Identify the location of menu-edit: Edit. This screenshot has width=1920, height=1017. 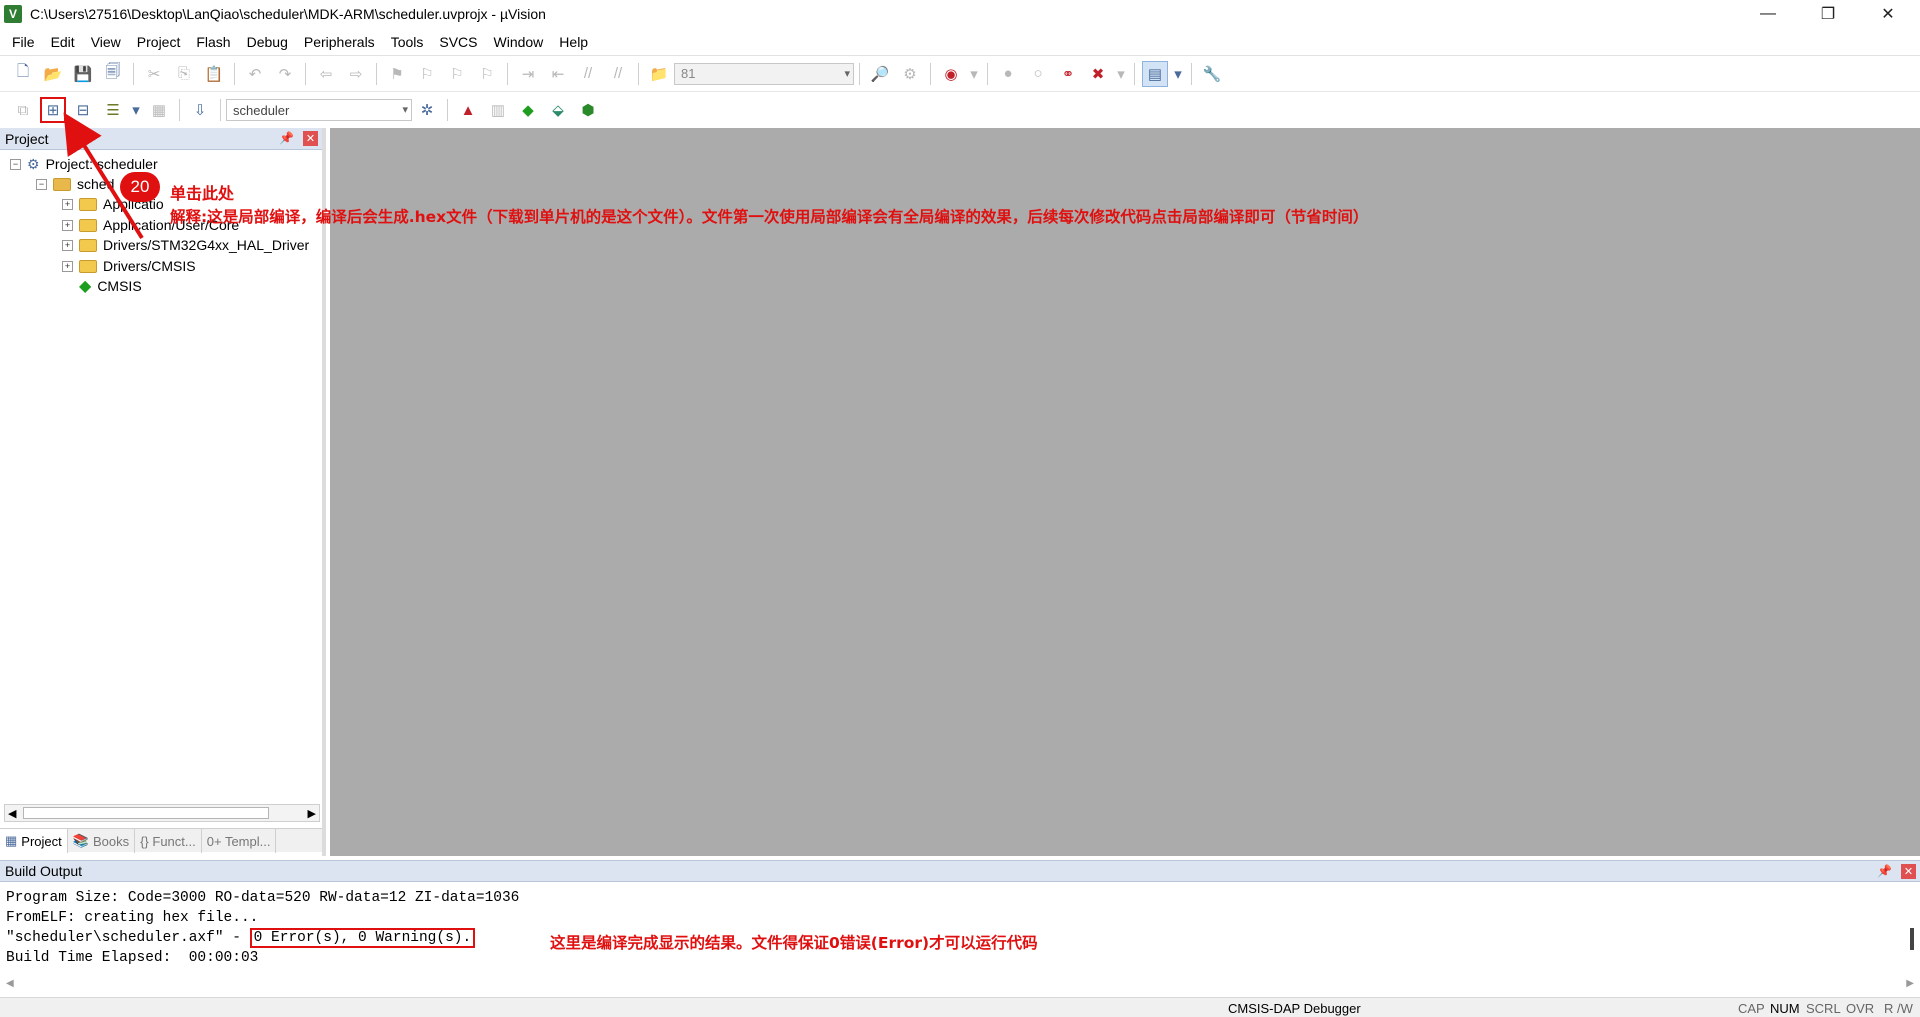
(63, 42).